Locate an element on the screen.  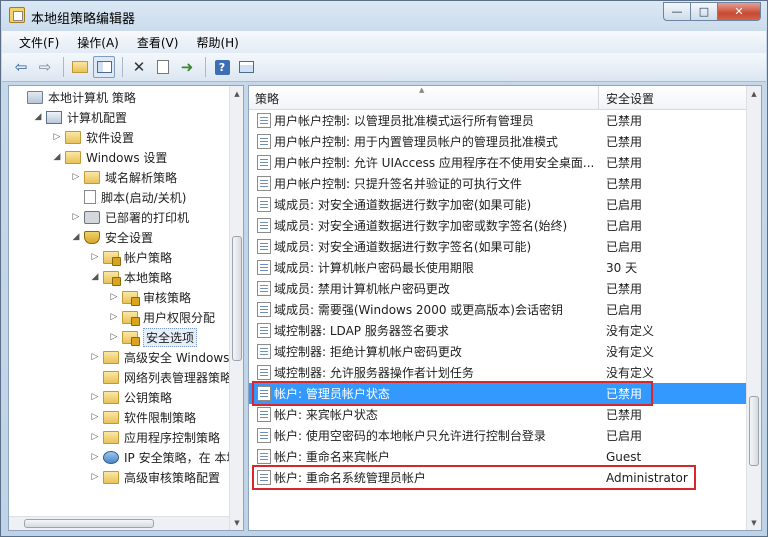
list-row: 域控制器: 拒绝计算机帐户密码更改 没有定义 is located at coordinates (497, 351).